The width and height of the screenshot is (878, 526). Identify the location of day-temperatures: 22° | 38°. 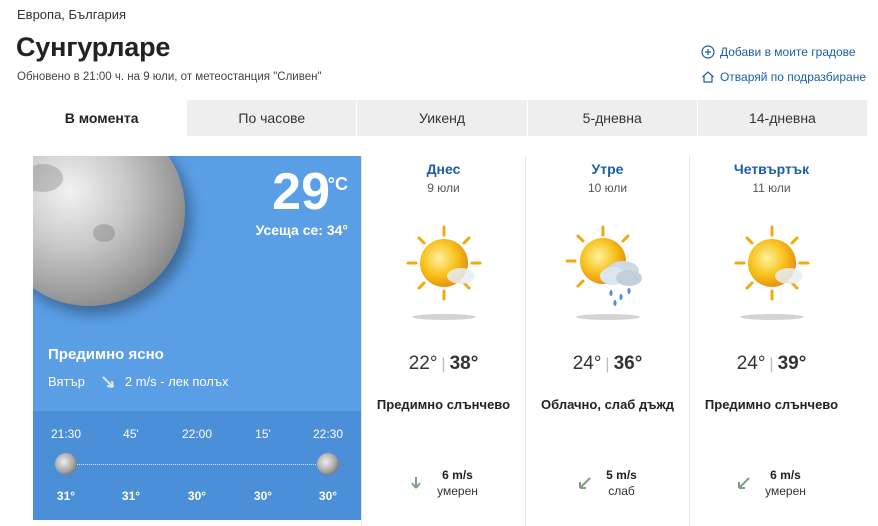
(443, 363).